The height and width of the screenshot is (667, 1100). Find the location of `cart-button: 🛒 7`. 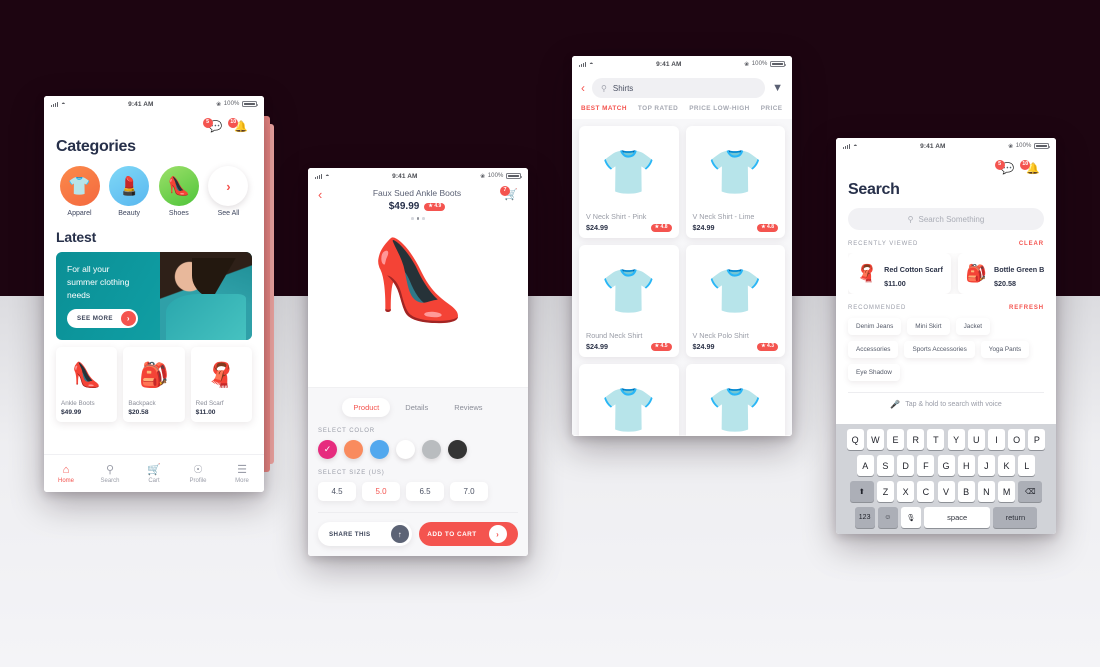

cart-button: 🛒 7 is located at coordinates (509, 193).